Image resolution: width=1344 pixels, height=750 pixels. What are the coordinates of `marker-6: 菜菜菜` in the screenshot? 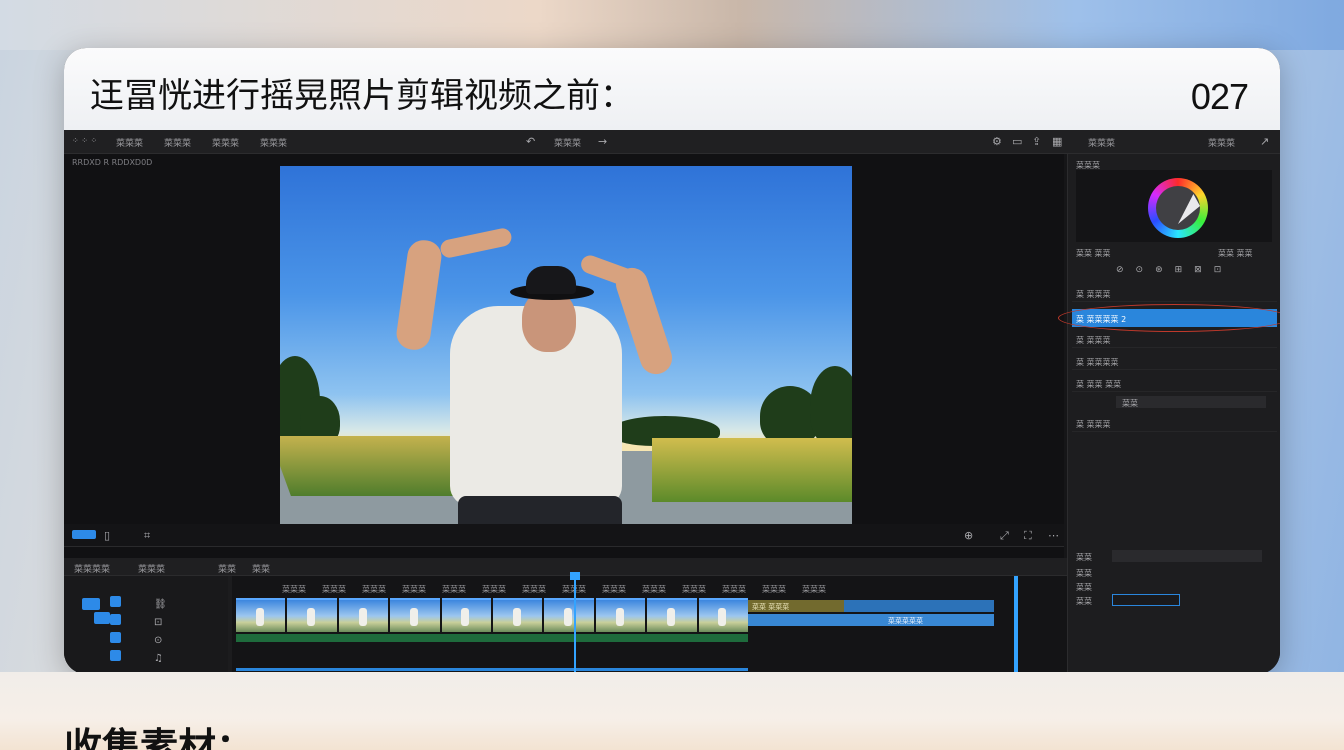 It's located at (494, 589).